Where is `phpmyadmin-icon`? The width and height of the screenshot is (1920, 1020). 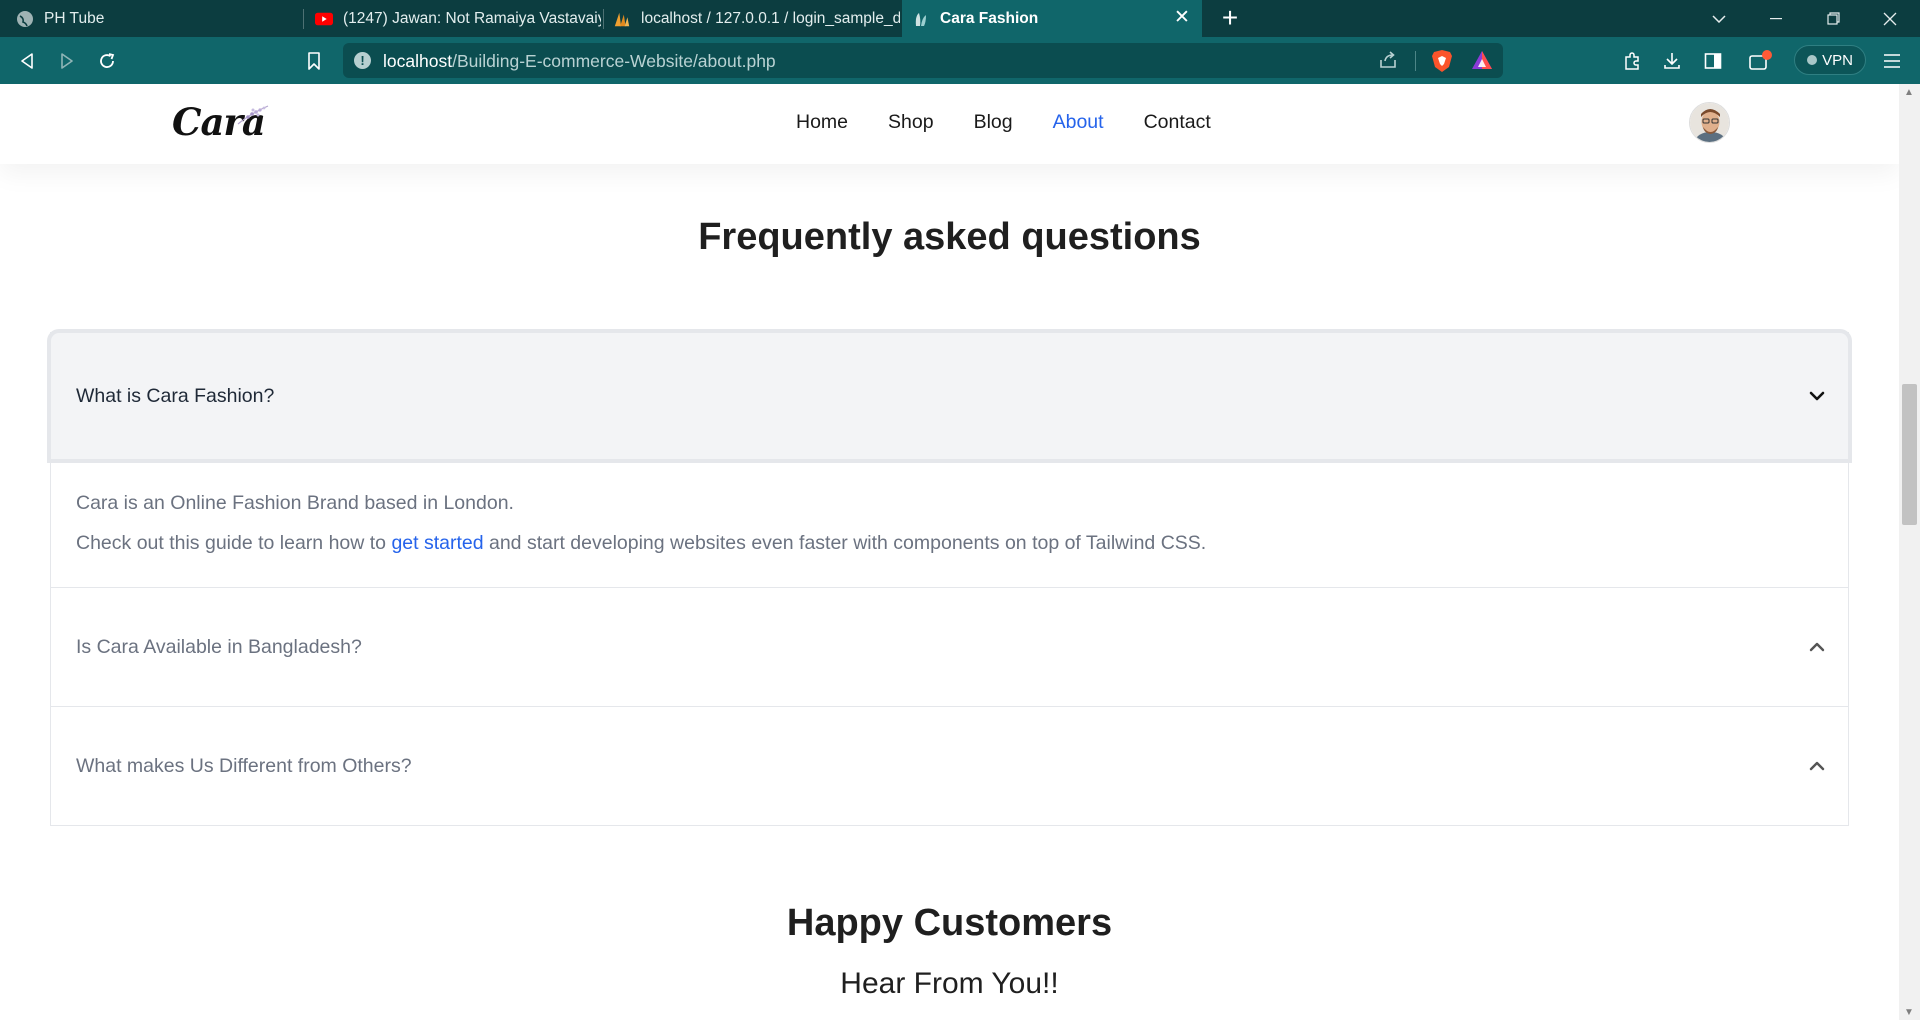
phpmyadmin-icon is located at coordinates (622, 19).